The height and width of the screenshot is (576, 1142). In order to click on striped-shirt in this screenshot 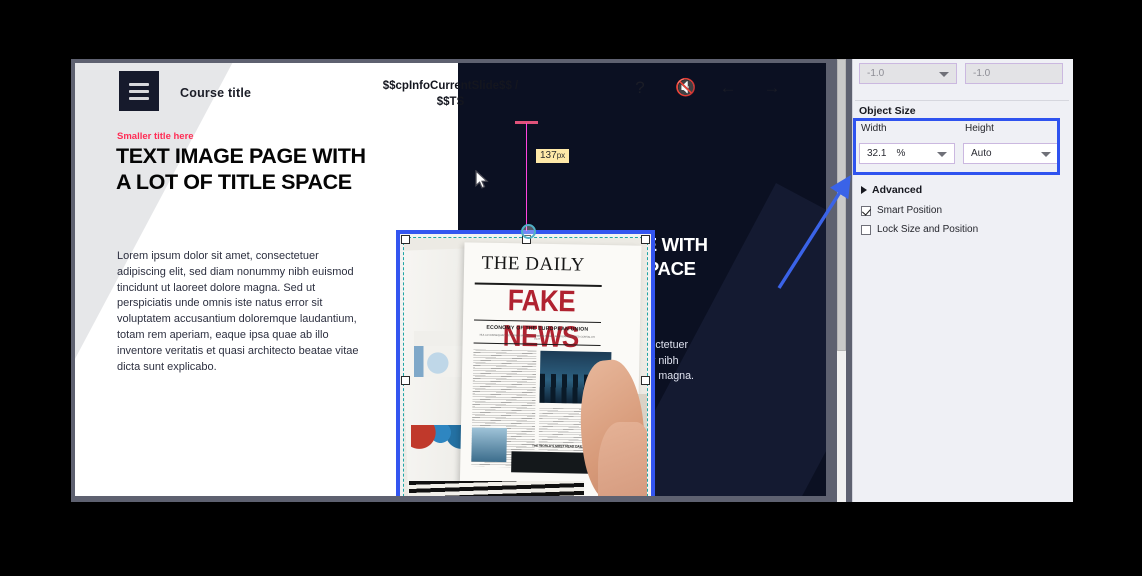, I will do `click(496, 488)`.